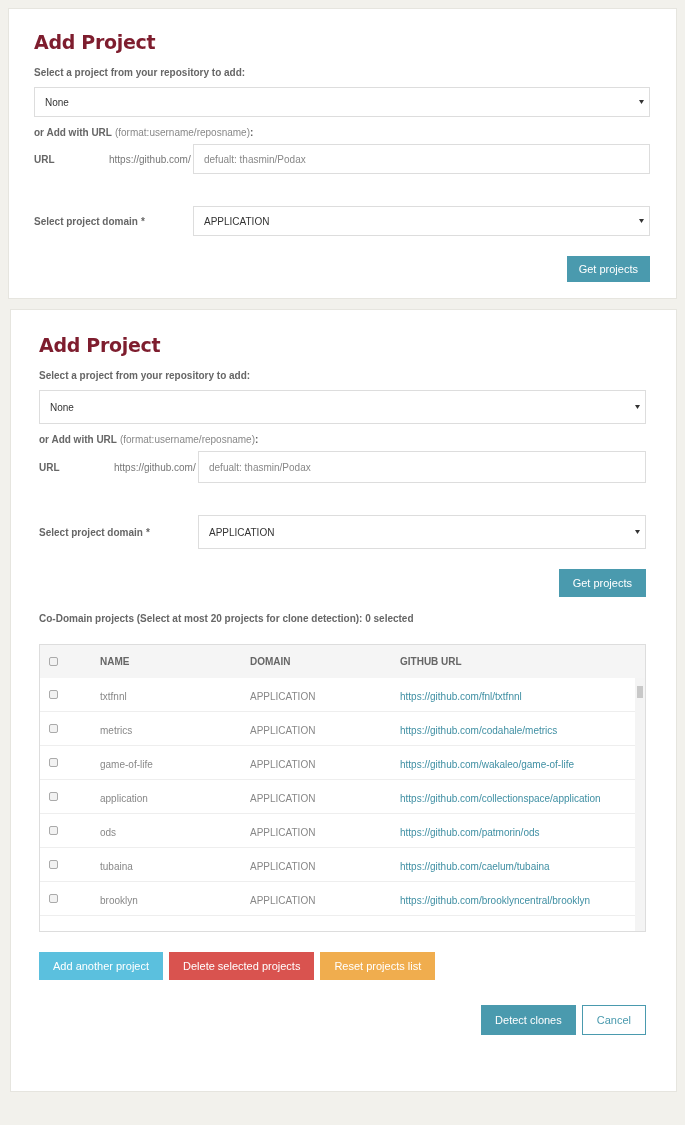 The height and width of the screenshot is (1125, 685). What do you see at coordinates (470, 832) in the screenshot?
I see `repository-link: https://github.com/patmorin/ods` at bounding box center [470, 832].